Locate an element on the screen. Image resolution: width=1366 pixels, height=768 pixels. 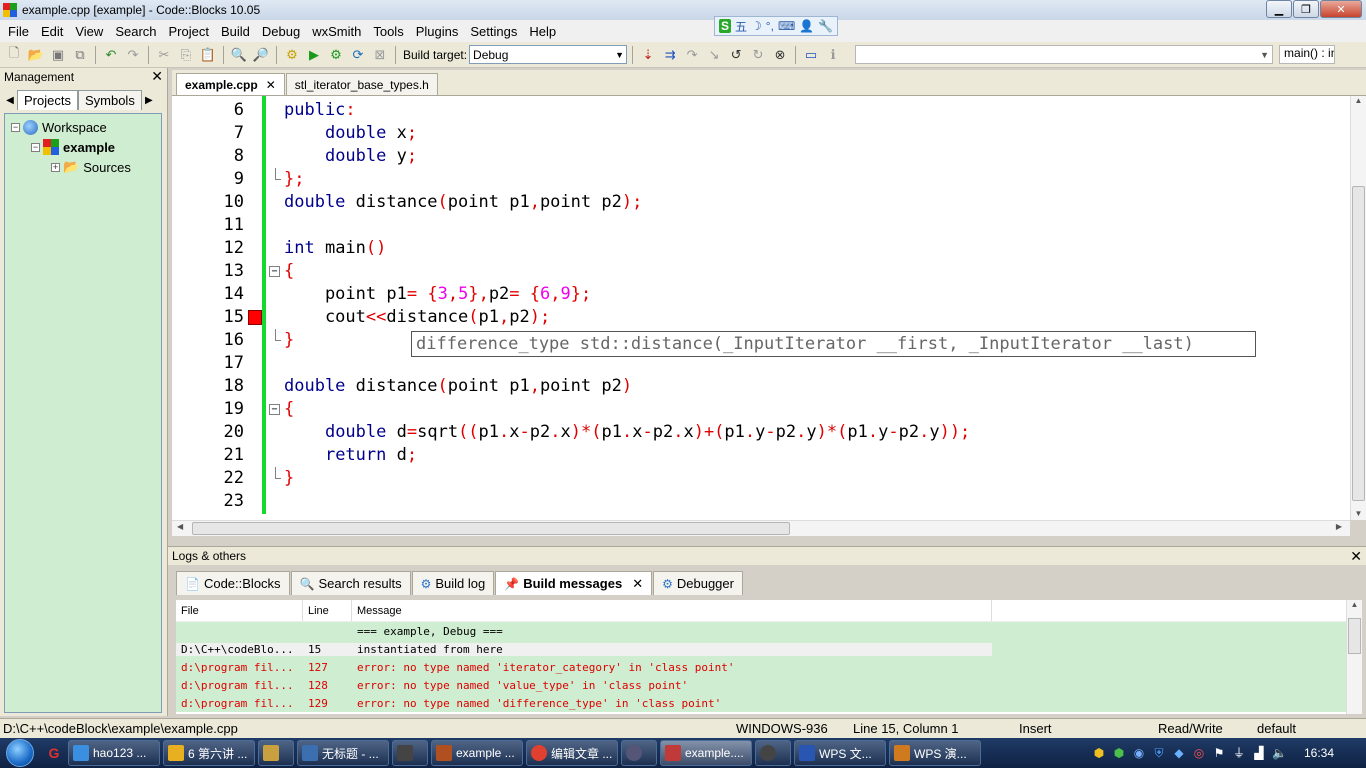
ime-settings-icon: 🔧 is located at coordinates (825, 26).